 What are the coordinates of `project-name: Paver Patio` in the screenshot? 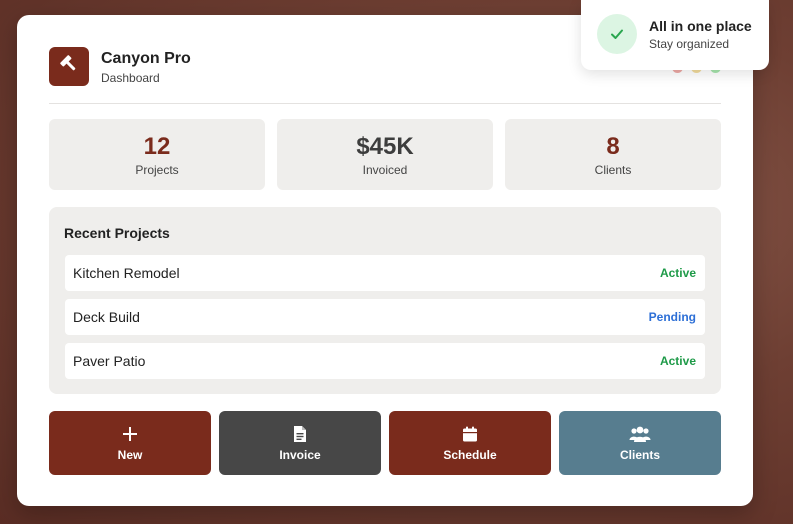 It's located at (109, 361).